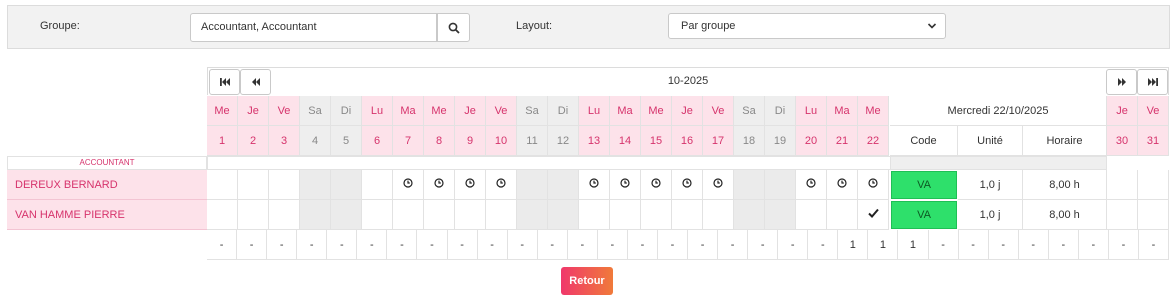  I want to click on day-number-header: 5, so click(346, 141).